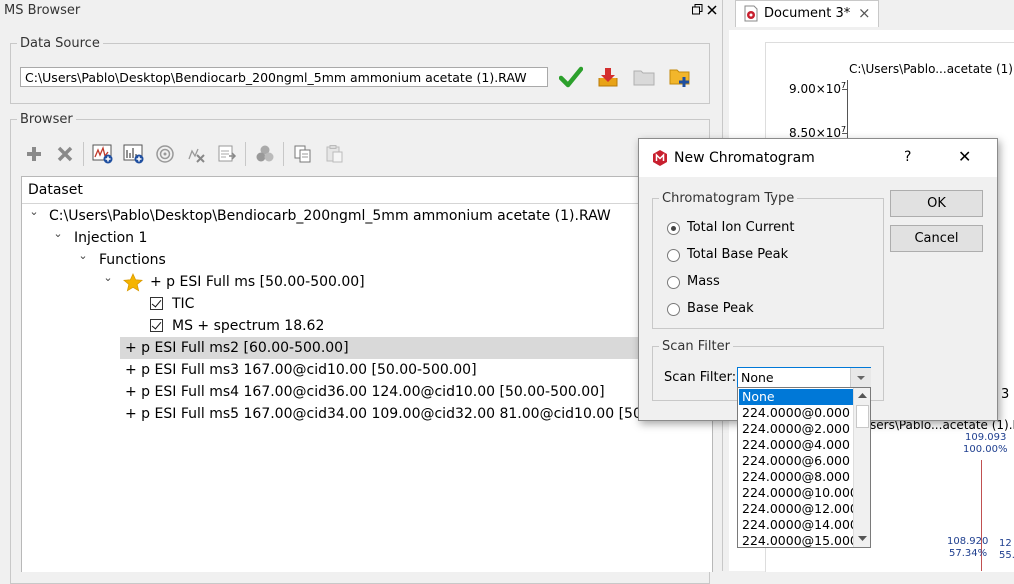  I want to click on dialog-close-icon: ✕, so click(964, 156).